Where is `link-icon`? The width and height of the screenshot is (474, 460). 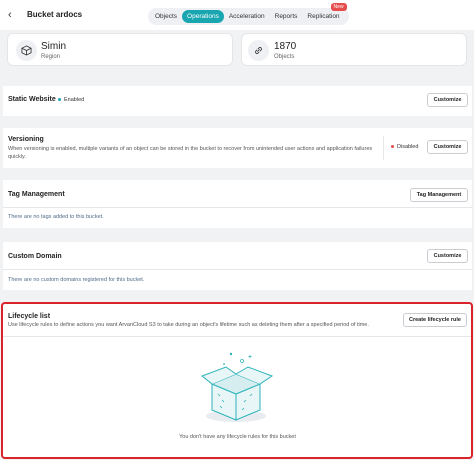
link-icon is located at coordinates (258, 50).